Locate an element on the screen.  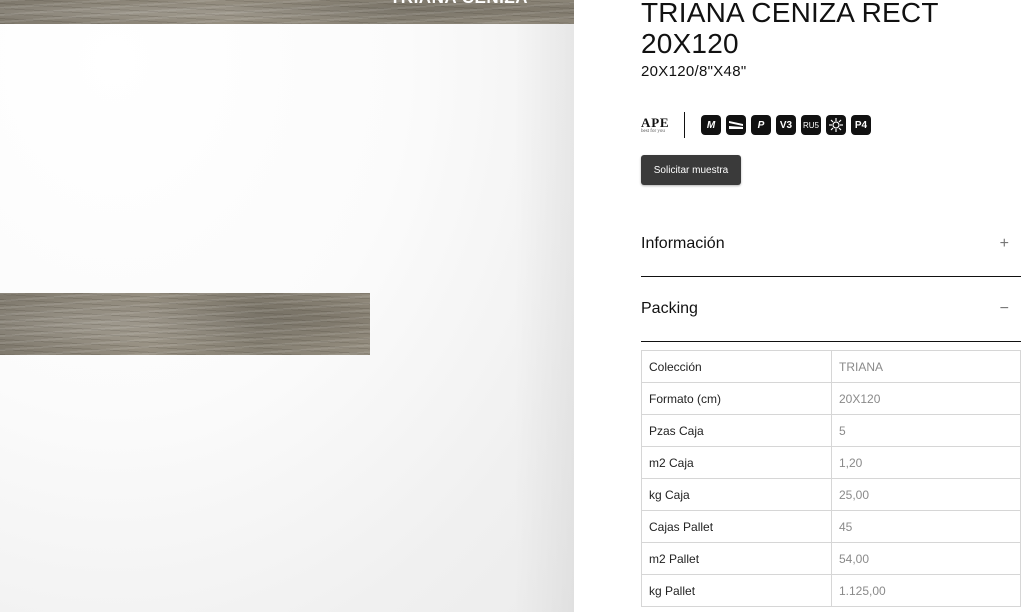
badge-divider is located at coordinates (684, 125).